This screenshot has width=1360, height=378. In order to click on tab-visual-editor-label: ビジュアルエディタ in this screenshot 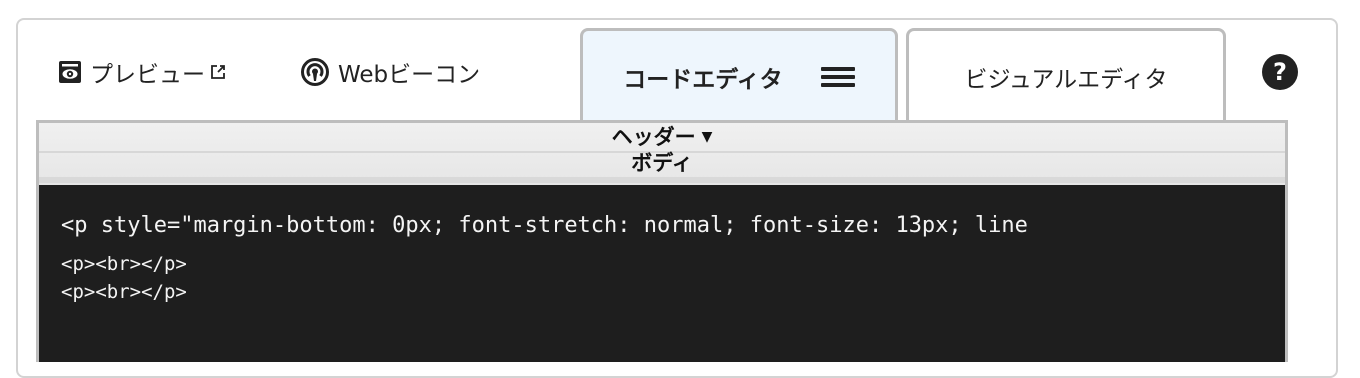, I will do `click(1066, 79)`.